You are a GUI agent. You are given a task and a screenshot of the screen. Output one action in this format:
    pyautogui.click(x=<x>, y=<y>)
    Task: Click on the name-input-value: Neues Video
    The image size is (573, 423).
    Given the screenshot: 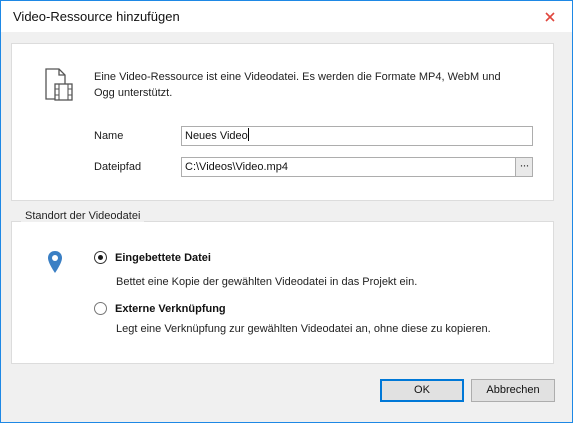 What is the action you would take?
    pyautogui.click(x=216, y=136)
    